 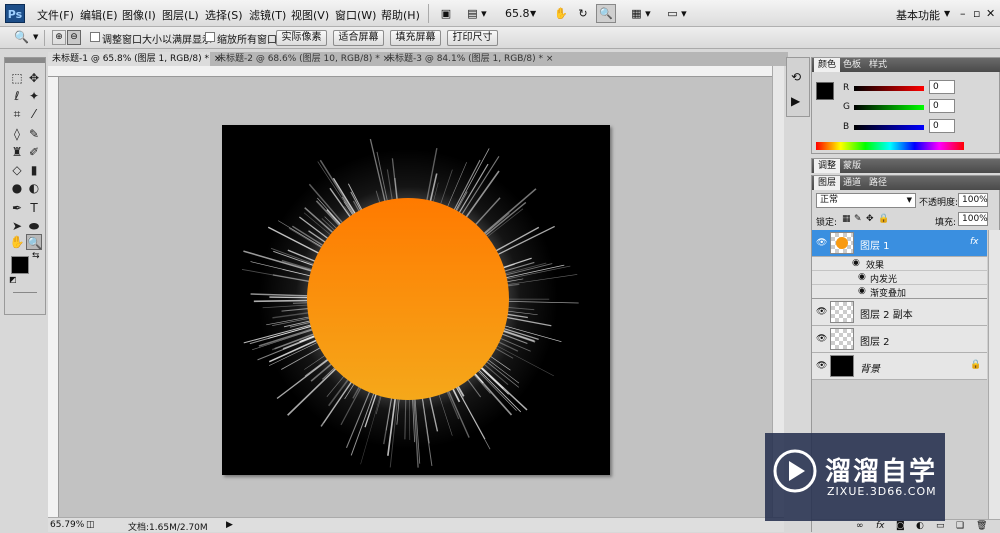 I want to click on gradient-tool-icon: ▮, so click(x=34, y=170).